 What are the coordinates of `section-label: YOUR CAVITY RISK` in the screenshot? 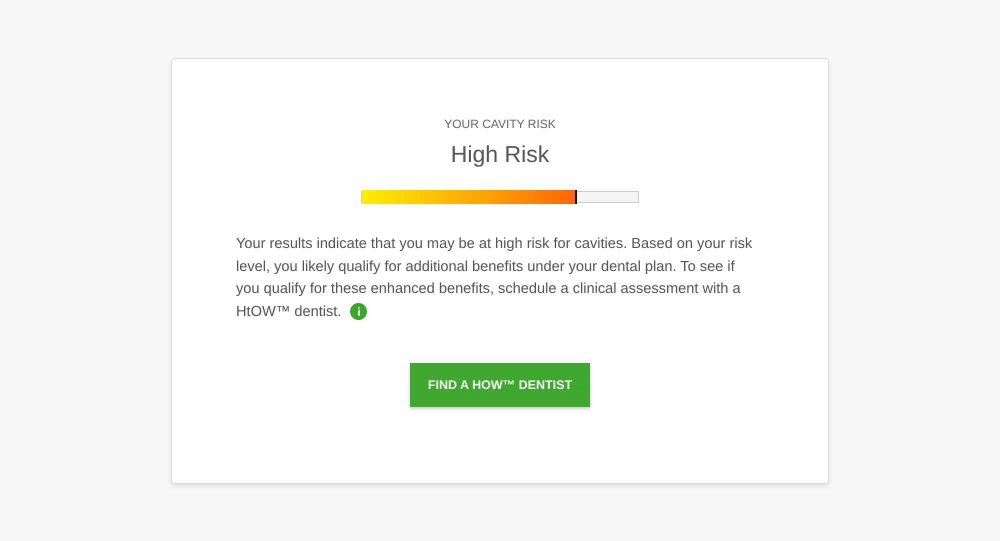 It's located at (500, 125).